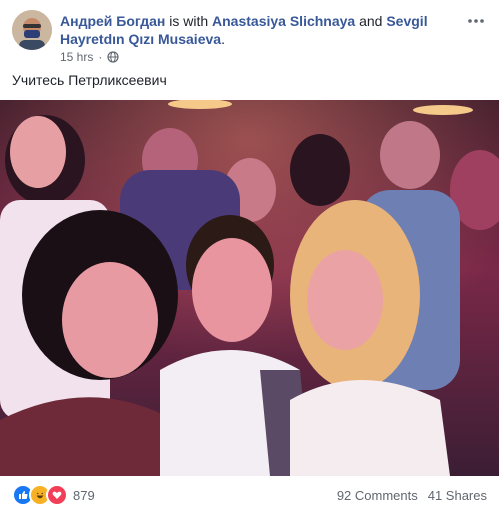 The height and width of the screenshot is (524, 499). I want to click on more-options-button, so click(476, 21).